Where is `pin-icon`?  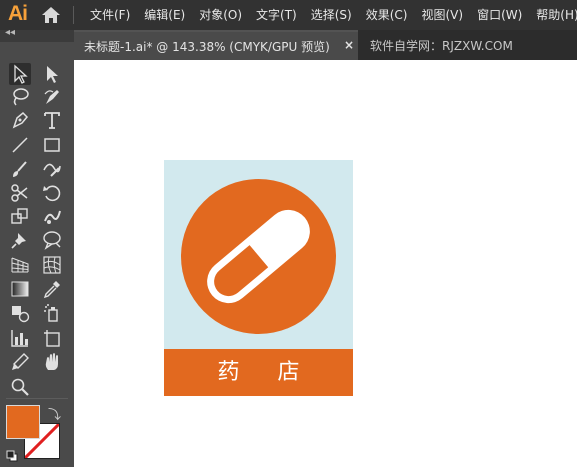 pin-icon is located at coordinates (18, 241).